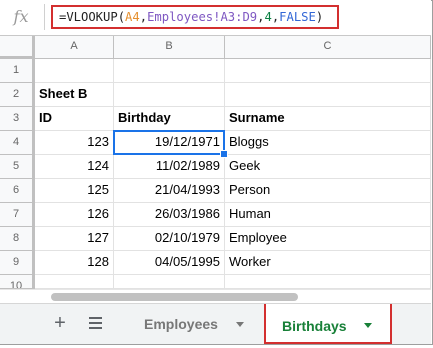  What do you see at coordinates (74, 95) in the screenshot?
I see `cell-a2: Sheet B` at bounding box center [74, 95].